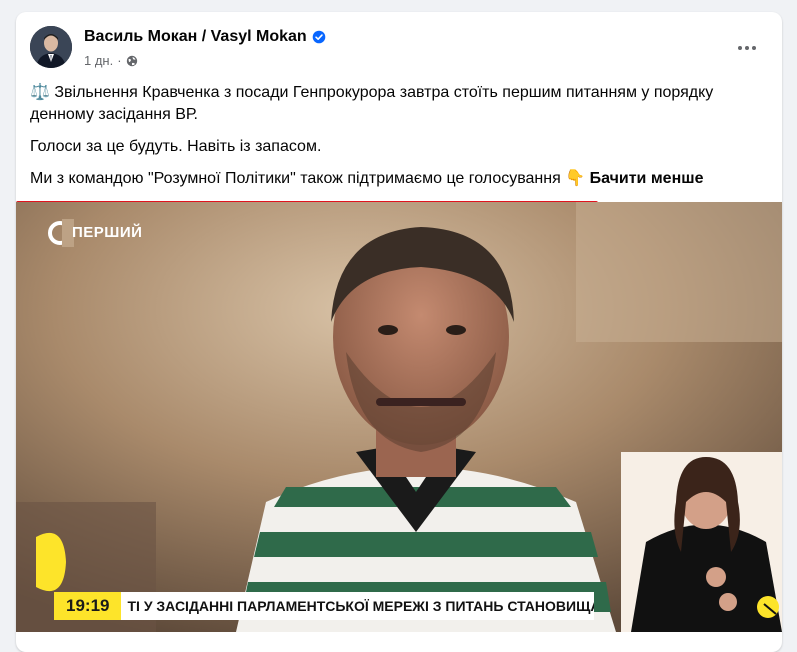 Image resolution: width=797 pixels, height=652 pixels. I want to click on more-options-button, so click(747, 48).